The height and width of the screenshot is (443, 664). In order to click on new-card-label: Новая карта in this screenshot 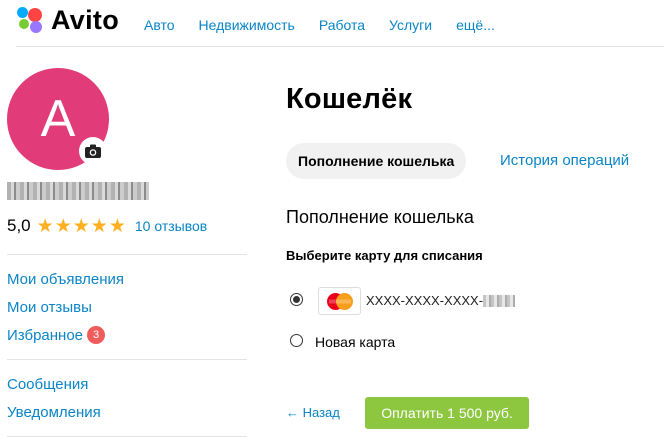, I will do `click(355, 342)`.